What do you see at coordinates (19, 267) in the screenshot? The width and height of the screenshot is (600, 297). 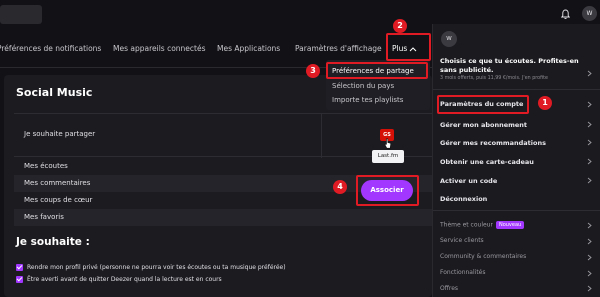 I see `checkbox-private-profile` at bounding box center [19, 267].